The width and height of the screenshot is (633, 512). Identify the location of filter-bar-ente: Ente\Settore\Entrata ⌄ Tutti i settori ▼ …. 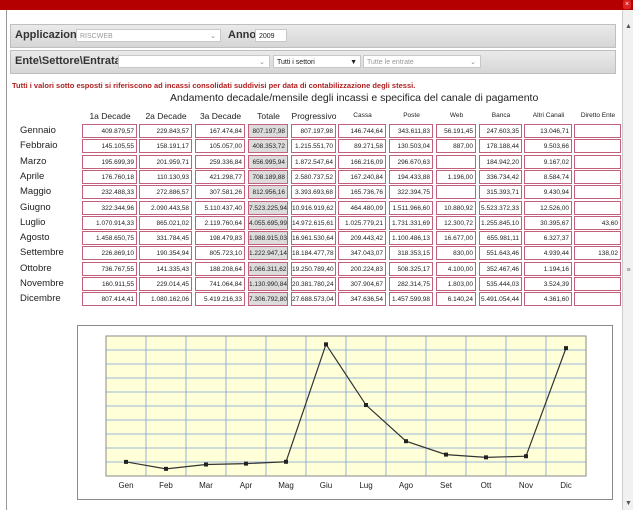
(313, 62).